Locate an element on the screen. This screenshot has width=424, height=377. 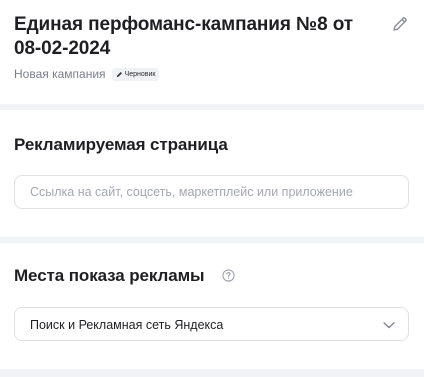
ad-placements-title: Места показа рекламы is located at coordinates (109, 275).